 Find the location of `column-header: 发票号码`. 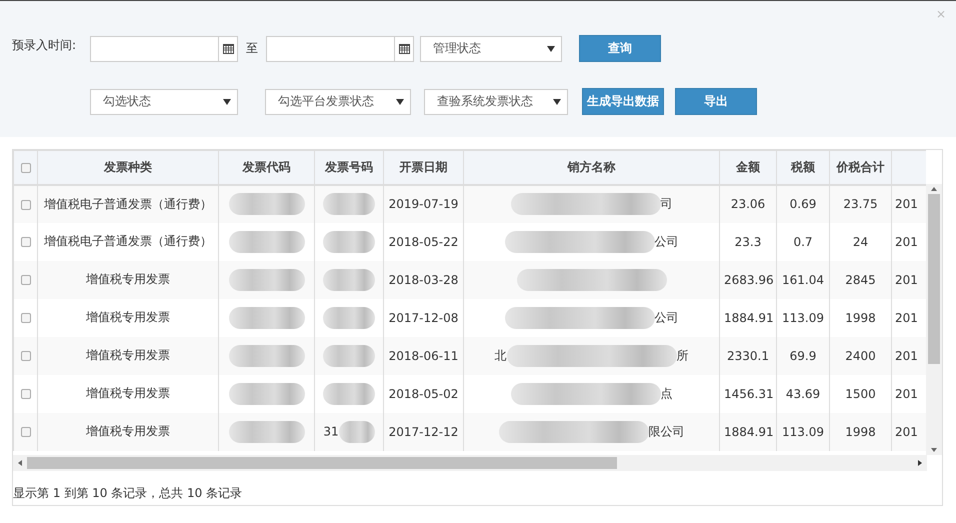

column-header: 发票号码 is located at coordinates (349, 167).